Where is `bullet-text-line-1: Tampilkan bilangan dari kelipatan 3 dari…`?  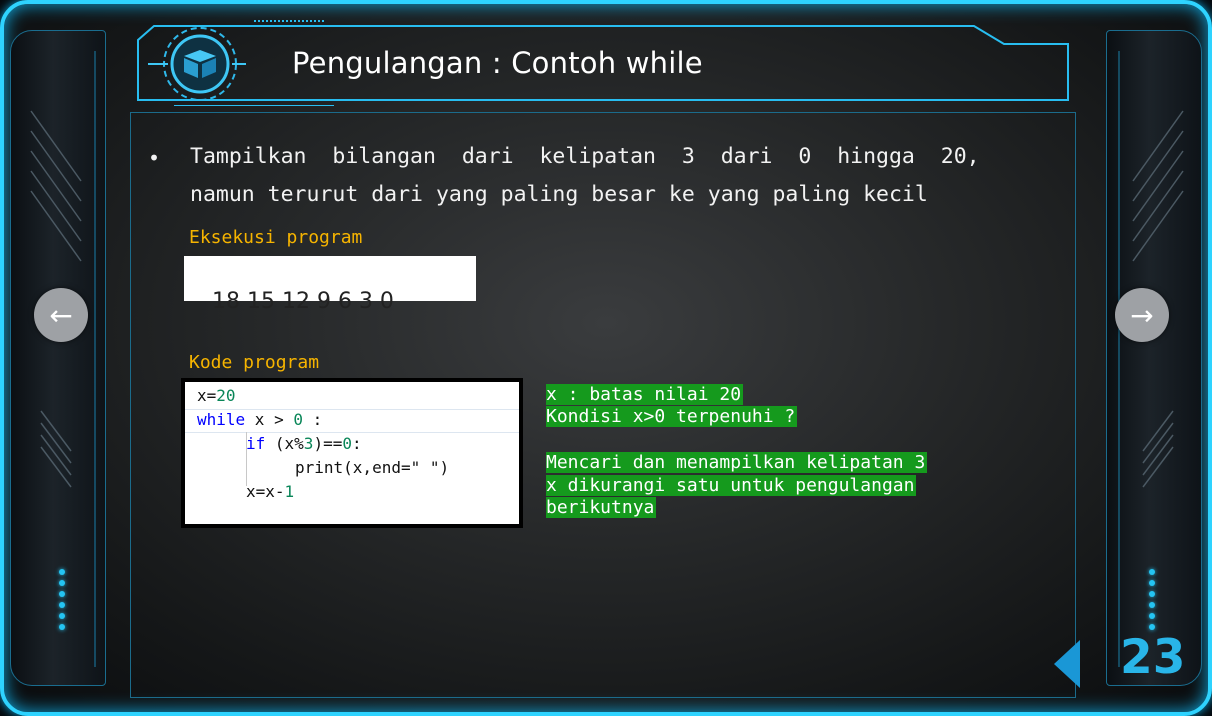 bullet-text-line-1: Tampilkan bilangan dari kelipatan 3 dari… is located at coordinates (585, 156).